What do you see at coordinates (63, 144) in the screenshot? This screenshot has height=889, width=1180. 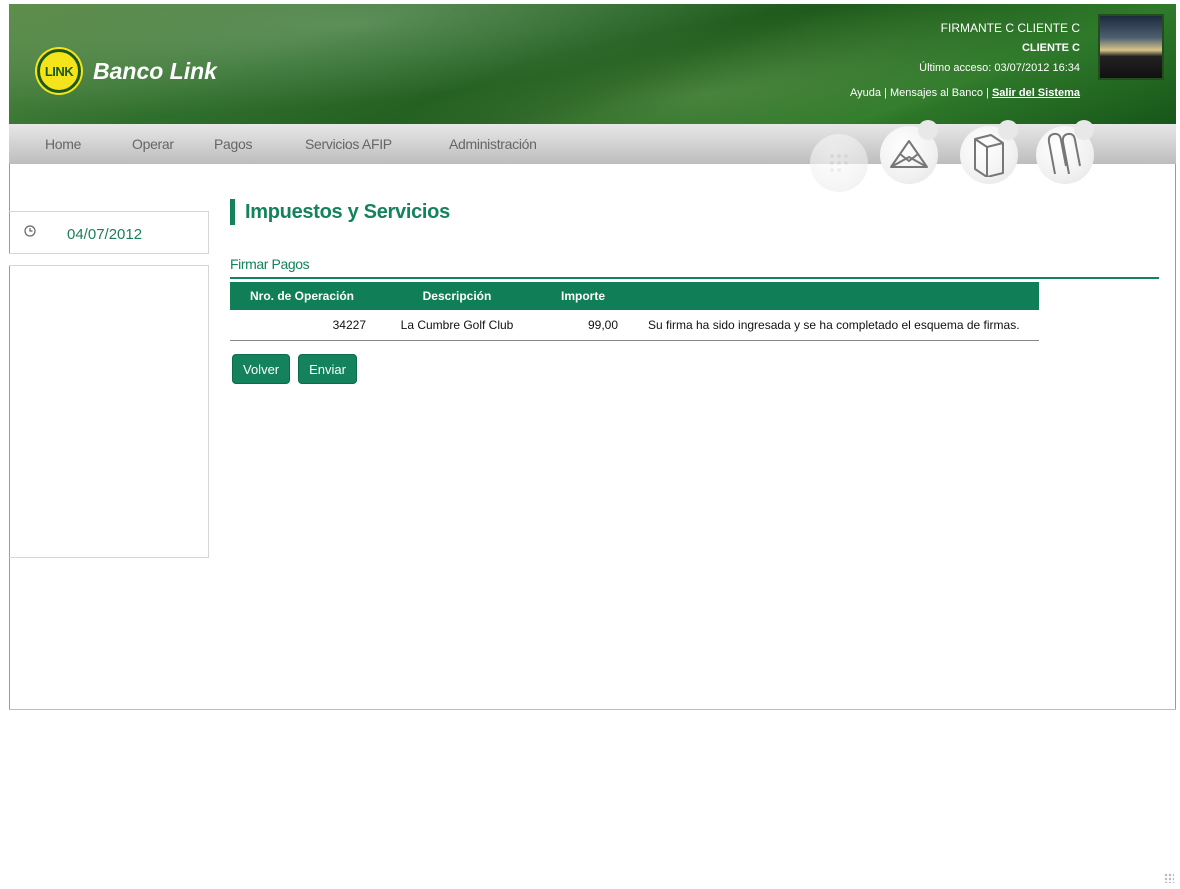 I see `nav-home: Home` at bounding box center [63, 144].